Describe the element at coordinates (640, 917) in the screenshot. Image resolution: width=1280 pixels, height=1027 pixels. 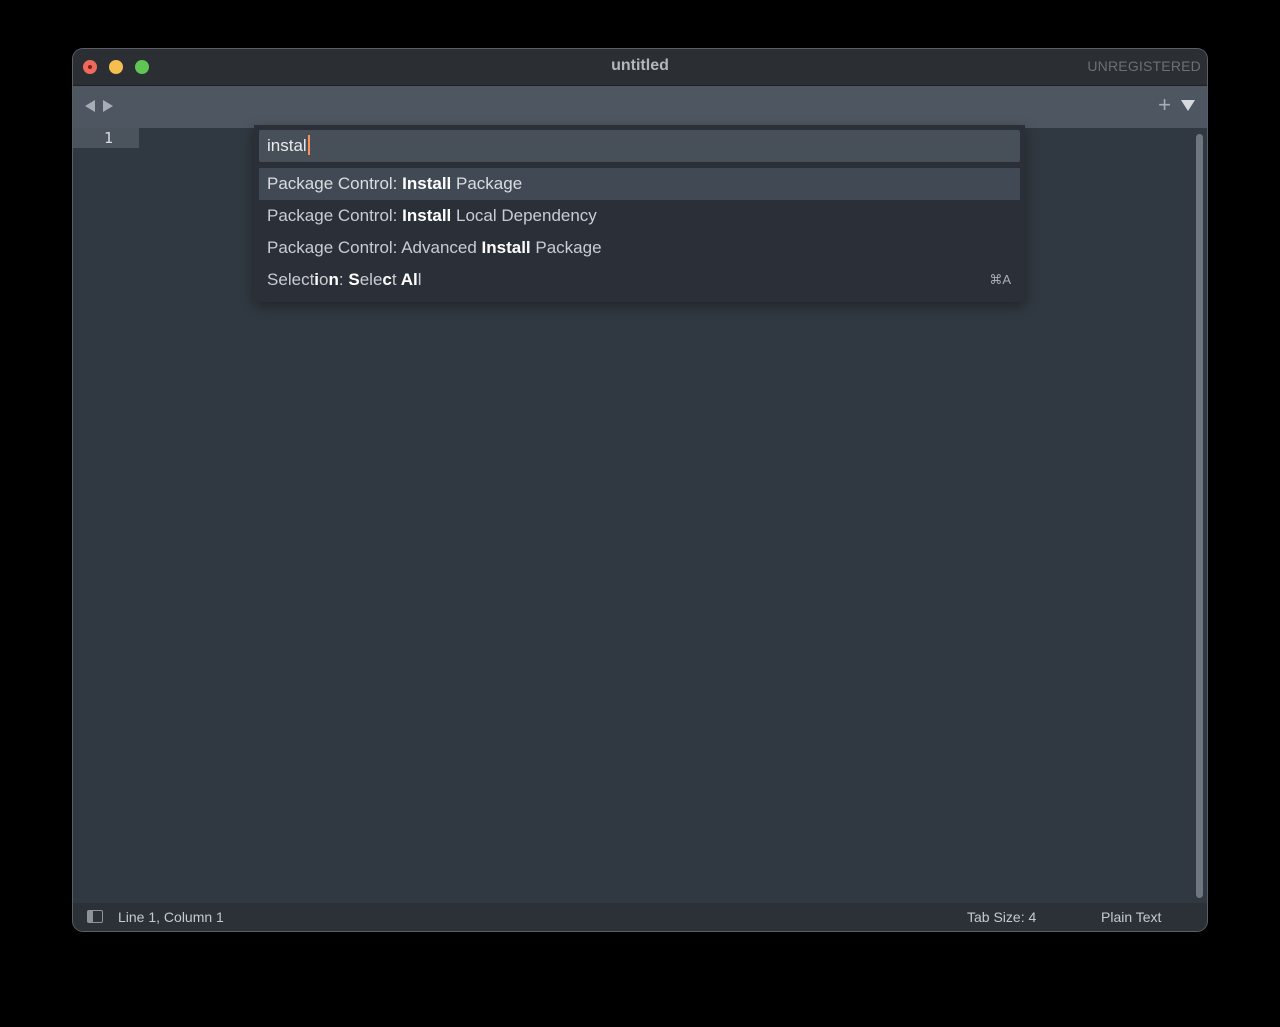
I see `status-bar: Line 1, Column 1 Tab Size: 4 Plain Text` at that location.